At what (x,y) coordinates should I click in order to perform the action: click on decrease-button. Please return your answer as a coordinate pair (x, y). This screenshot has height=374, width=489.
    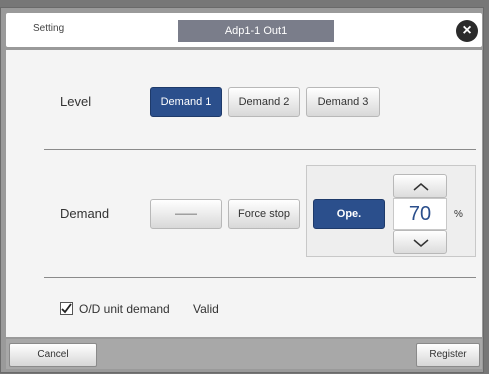
    Looking at the image, I should click on (420, 242).